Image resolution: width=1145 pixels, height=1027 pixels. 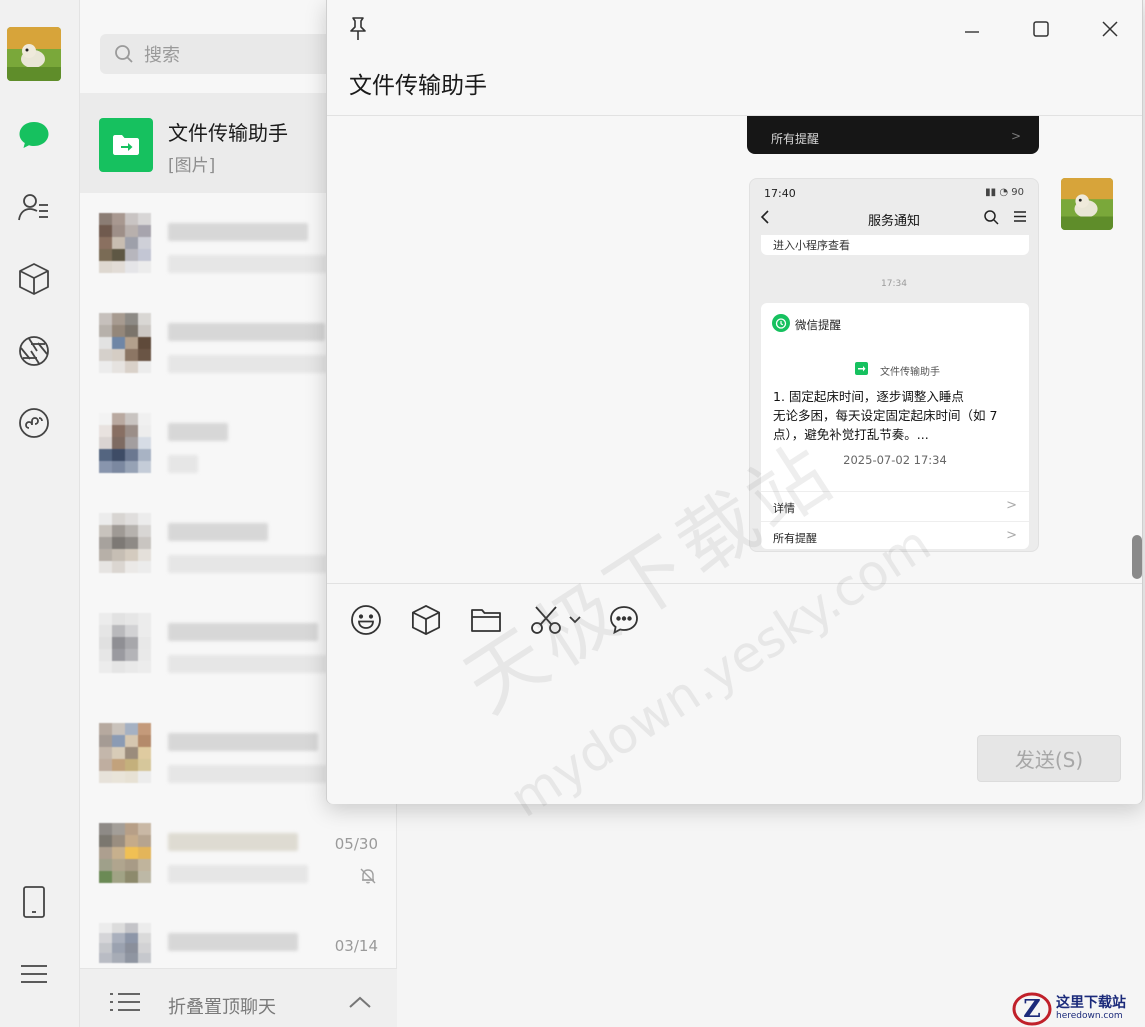 What do you see at coordinates (418, 86) in the screenshot?
I see `window-title: 文件传输助手` at bounding box center [418, 86].